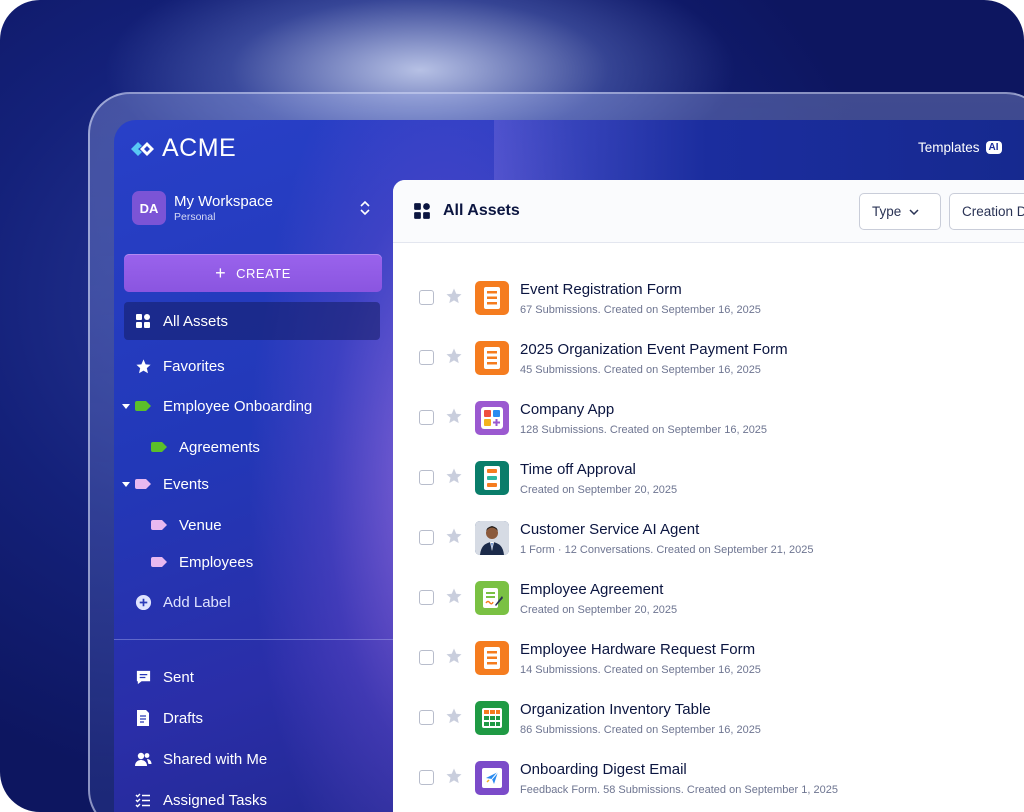  Describe the element at coordinates (195, 217) in the screenshot. I see `workspace-subtitle: Personal` at that location.